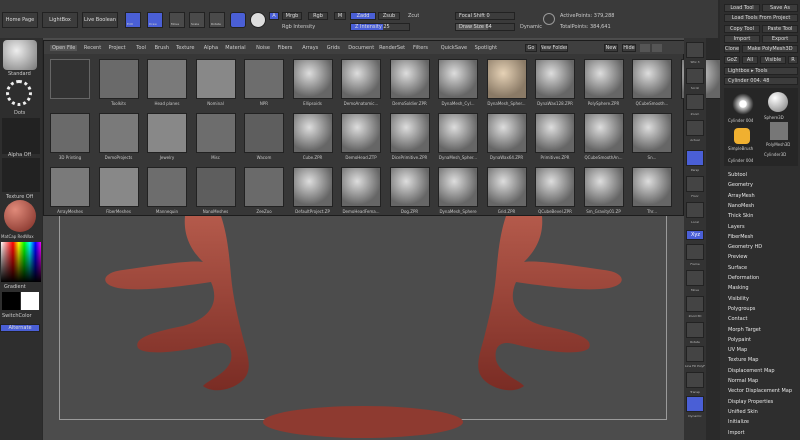  I want to click on lightbox-tab-16: Spotlight, so click(486, 48).